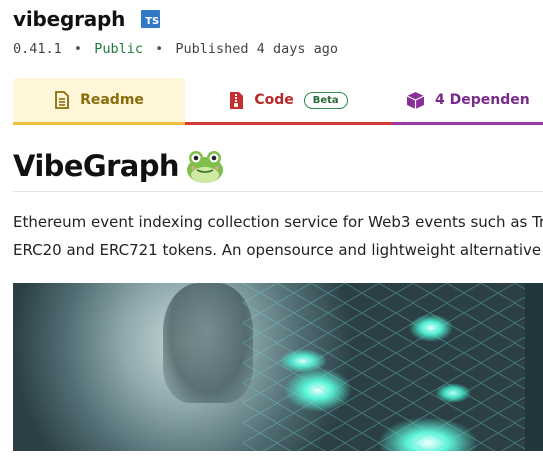 The width and height of the screenshot is (543, 465). What do you see at coordinates (415, 100) in the screenshot?
I see `cube-icon` at bounding box center [415, 100].